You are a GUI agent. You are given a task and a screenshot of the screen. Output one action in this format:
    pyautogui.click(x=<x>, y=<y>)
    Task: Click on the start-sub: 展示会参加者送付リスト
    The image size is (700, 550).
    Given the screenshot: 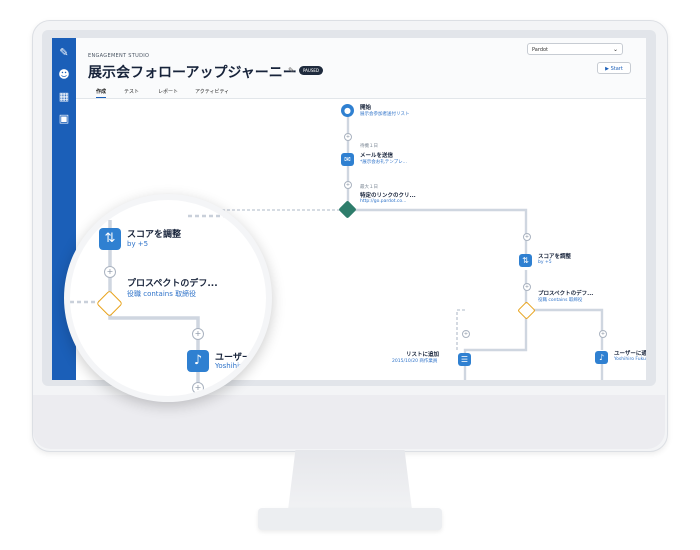 What is the action you would take?
    pyautogui.click(x=385, y=114)
    